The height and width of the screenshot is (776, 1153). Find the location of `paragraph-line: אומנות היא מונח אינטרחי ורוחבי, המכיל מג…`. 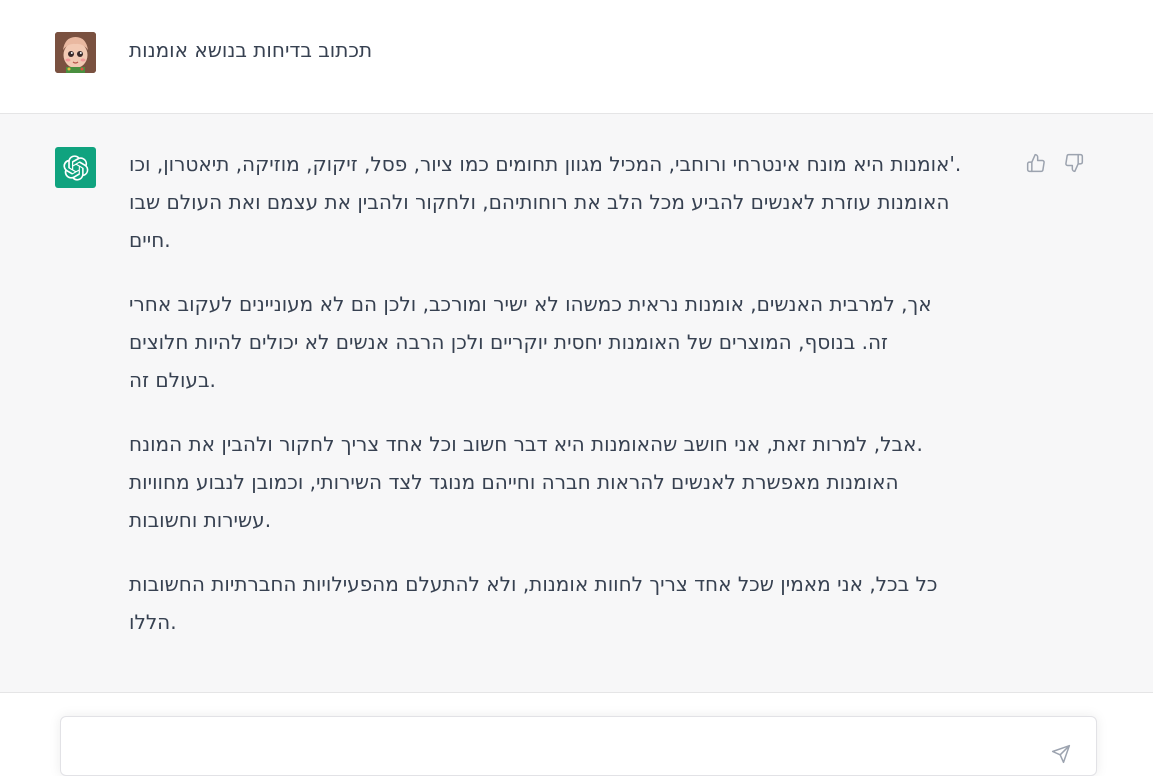

paragraph-line: אומנות היא מונח אינטרחי ורוחבי, המכיל מג… is located at coordinates (545, 164).